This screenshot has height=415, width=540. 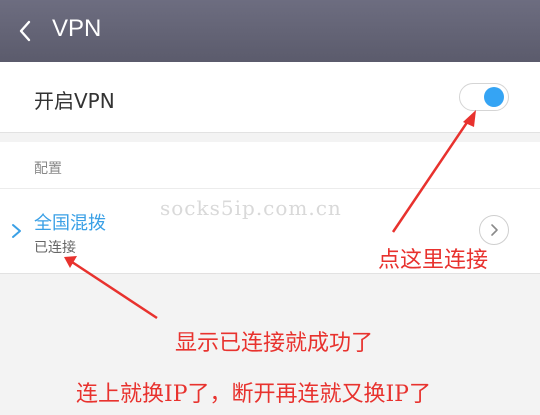 What do you see at coordinates (55, 248) in the screenshot?
I see `vpn-profile-status: 已连接` at bounding box center [55, 248].